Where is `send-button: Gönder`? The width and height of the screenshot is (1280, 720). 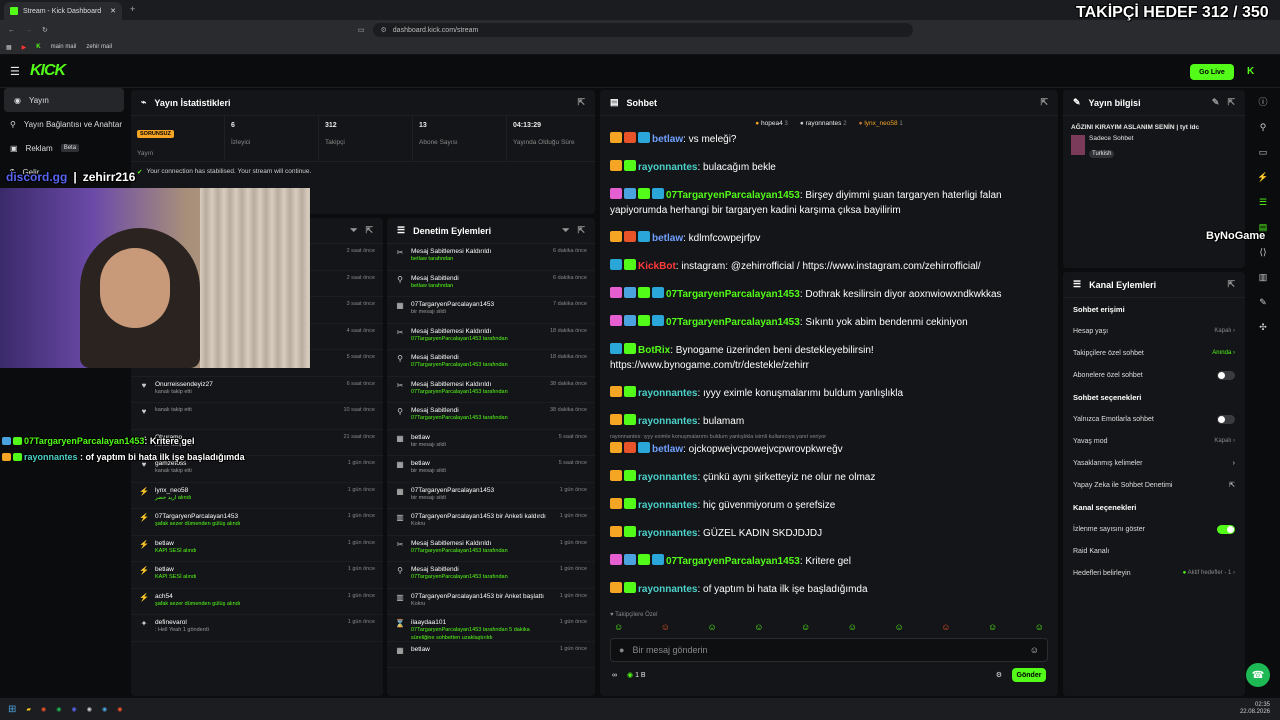 send-button: Gönder is located at coordinates (1029, 675).